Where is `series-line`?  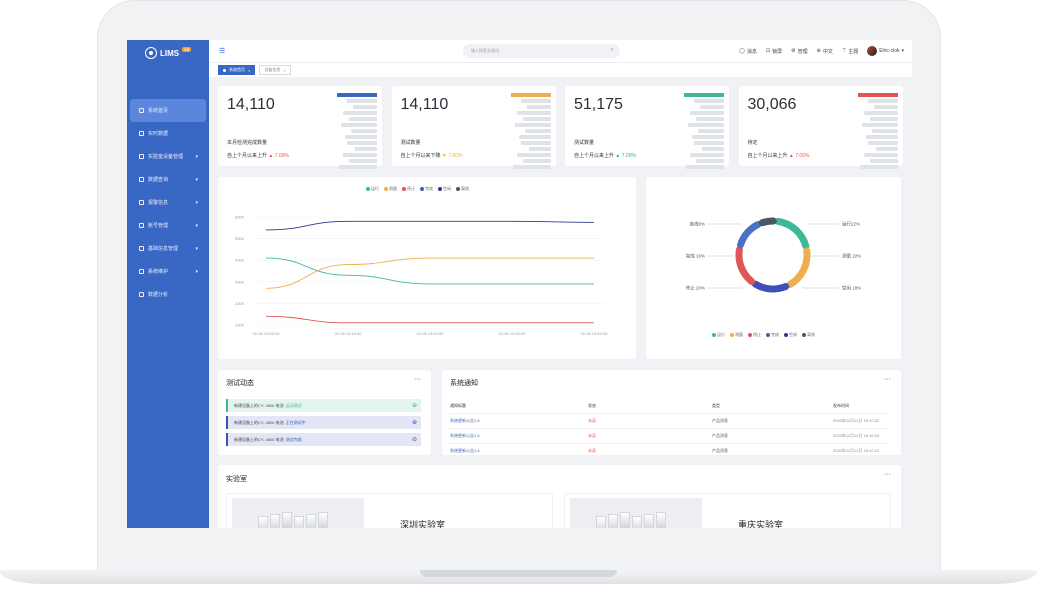 series-line is located at coordinates (430, 225).